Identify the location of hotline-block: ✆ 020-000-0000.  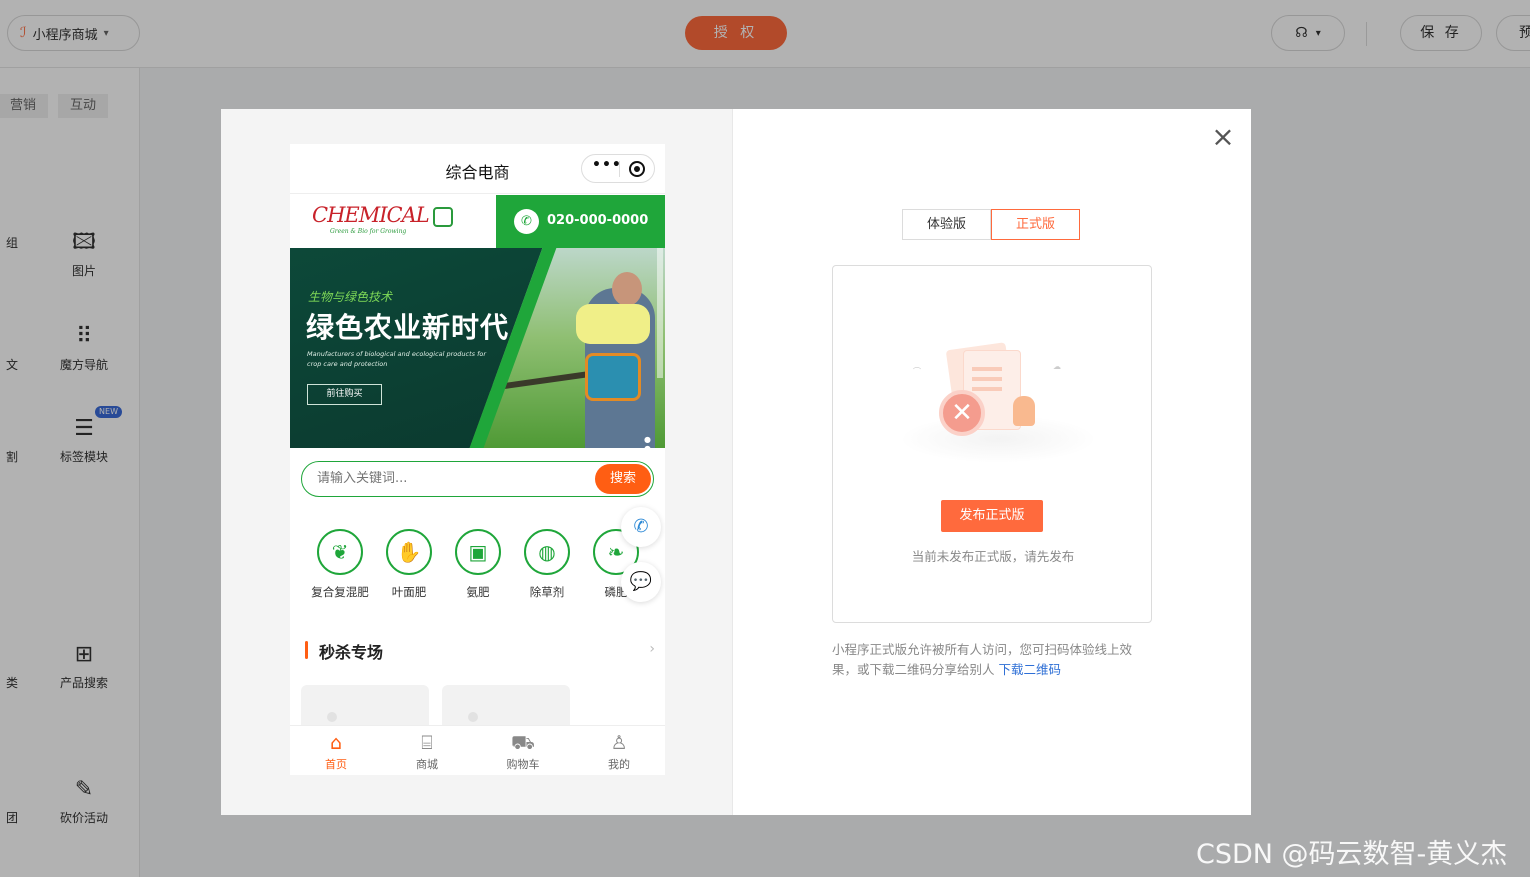
(580, 221).